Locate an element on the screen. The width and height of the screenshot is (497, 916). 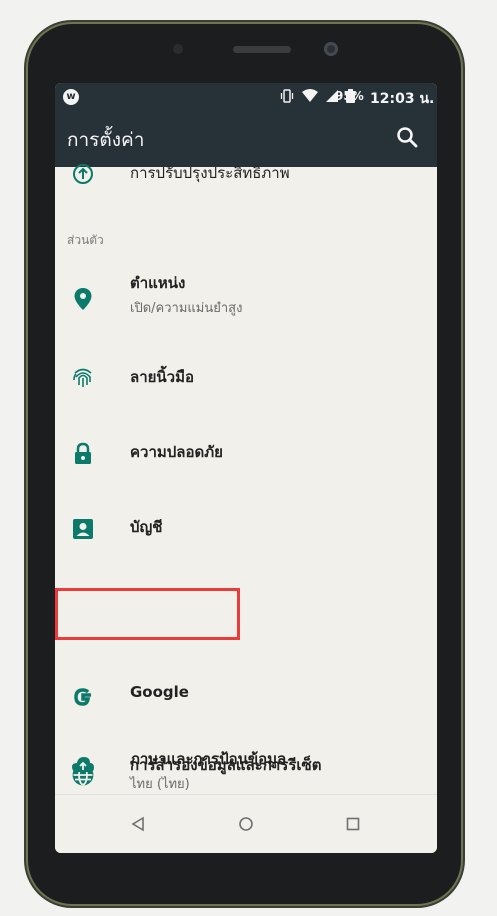
lock-icon is located at coordinates (83, 454).